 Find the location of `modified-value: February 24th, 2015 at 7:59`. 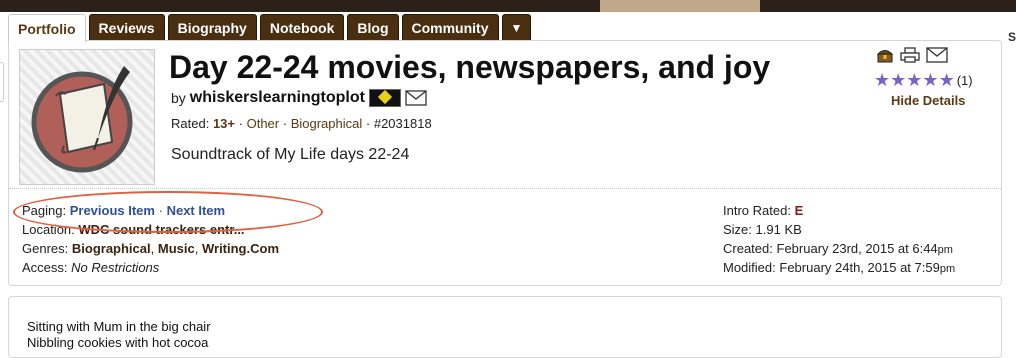

modified-value: February 24th, 2015 at 7:59 is located at coordinates (859, 267).